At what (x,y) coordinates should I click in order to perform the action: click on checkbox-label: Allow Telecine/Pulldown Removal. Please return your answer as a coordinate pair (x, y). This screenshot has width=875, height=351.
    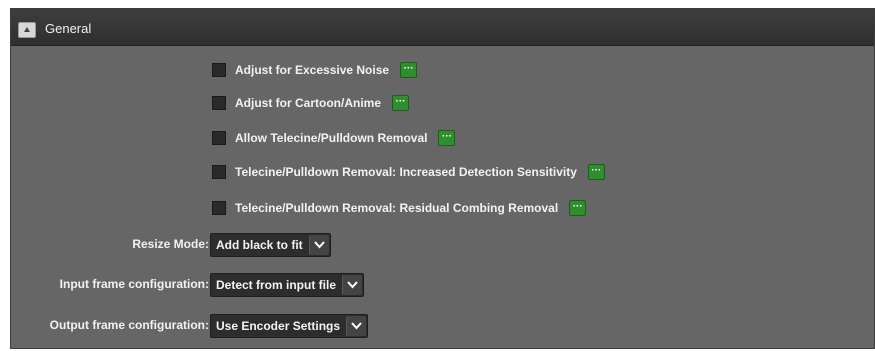
    Looking at the image, I should click on (331, 138).